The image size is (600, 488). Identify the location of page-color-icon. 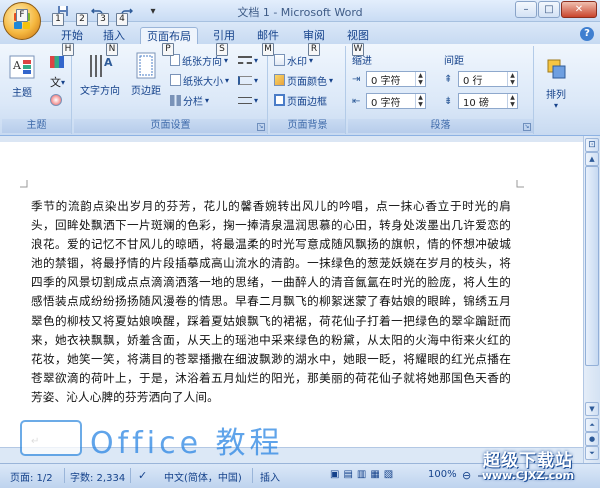
(279, 80).